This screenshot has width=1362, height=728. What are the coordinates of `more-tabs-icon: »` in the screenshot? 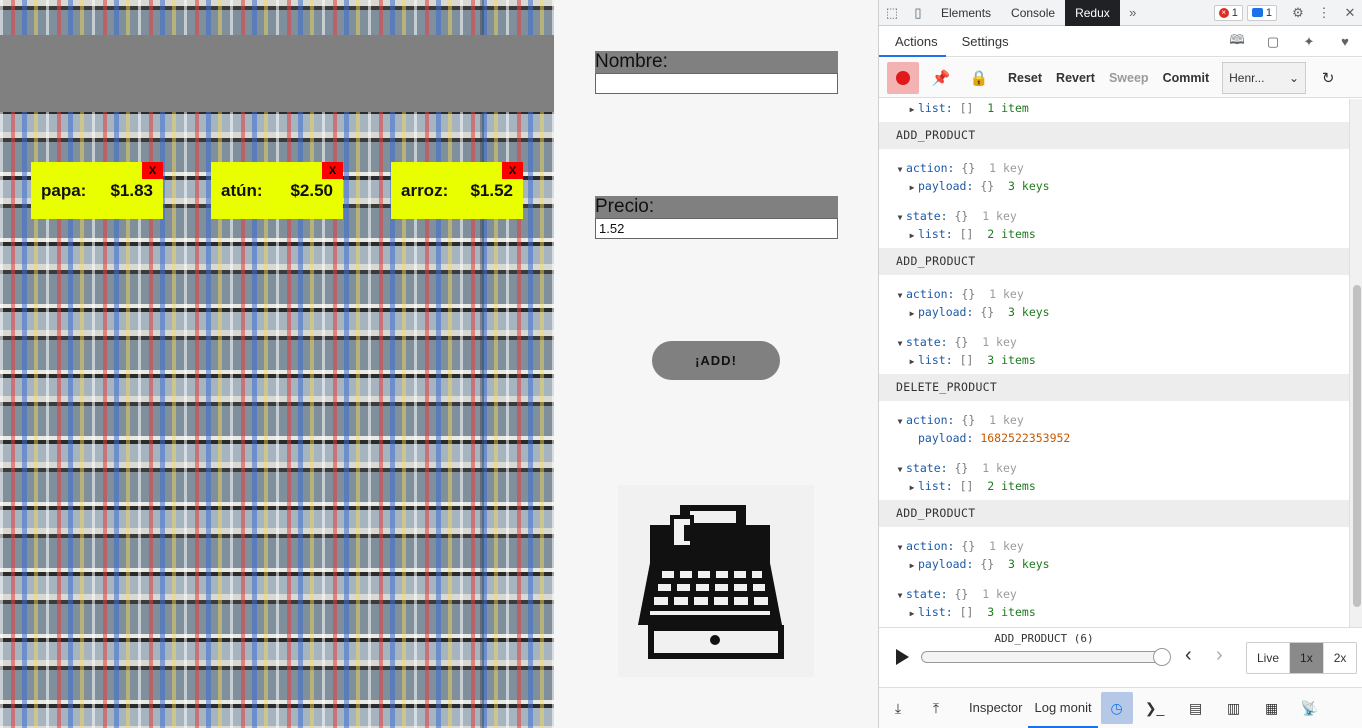 It's located at (1133, 13).